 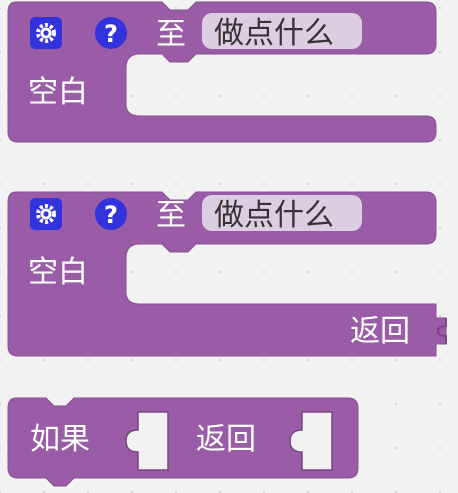 What do you see at coordinates (60, 439) in the screenshot?
I see `if-label: 如果` at bounding box center [60, 439].